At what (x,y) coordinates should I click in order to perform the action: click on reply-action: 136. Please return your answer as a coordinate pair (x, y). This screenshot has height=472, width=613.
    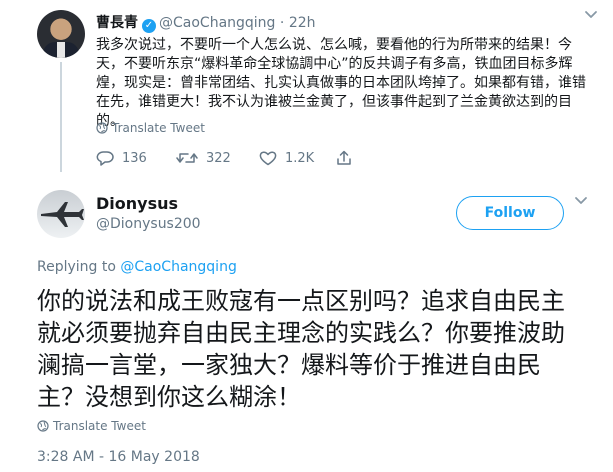
    Looking at the image, I should click on (121, 158).